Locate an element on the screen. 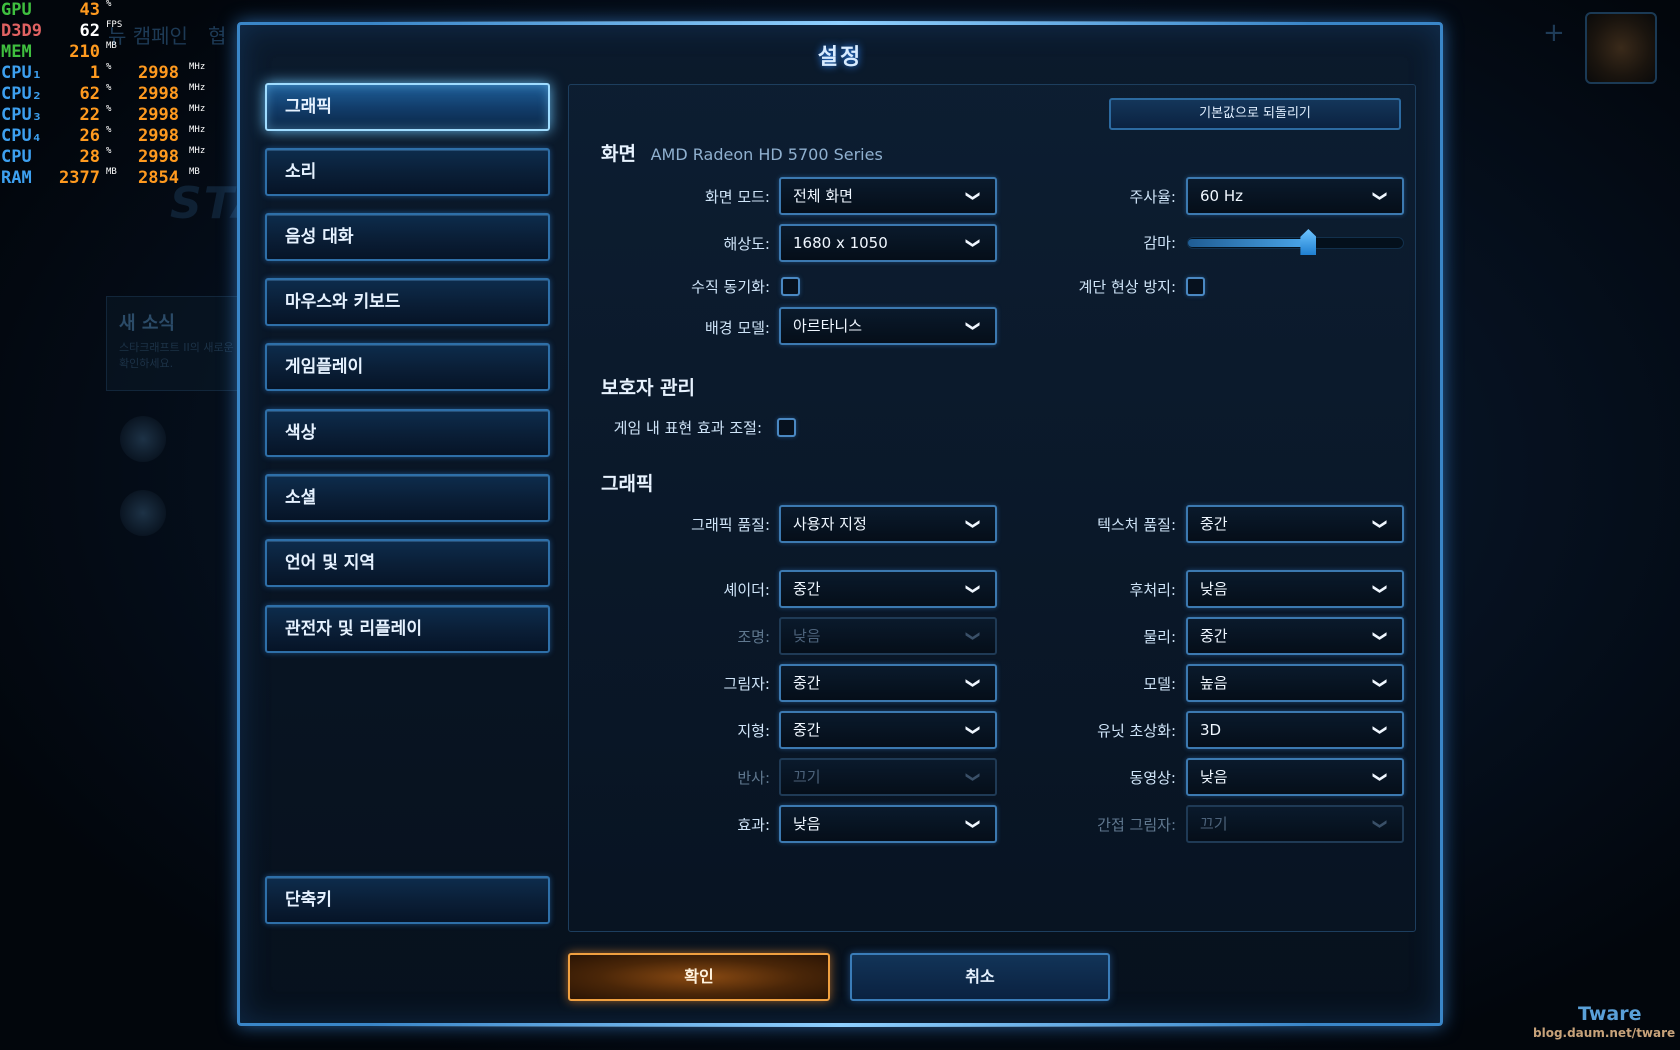 The image size is (1680, 1050). resolution-value: 1680 x 1050 is located at coordinates (840, 243).